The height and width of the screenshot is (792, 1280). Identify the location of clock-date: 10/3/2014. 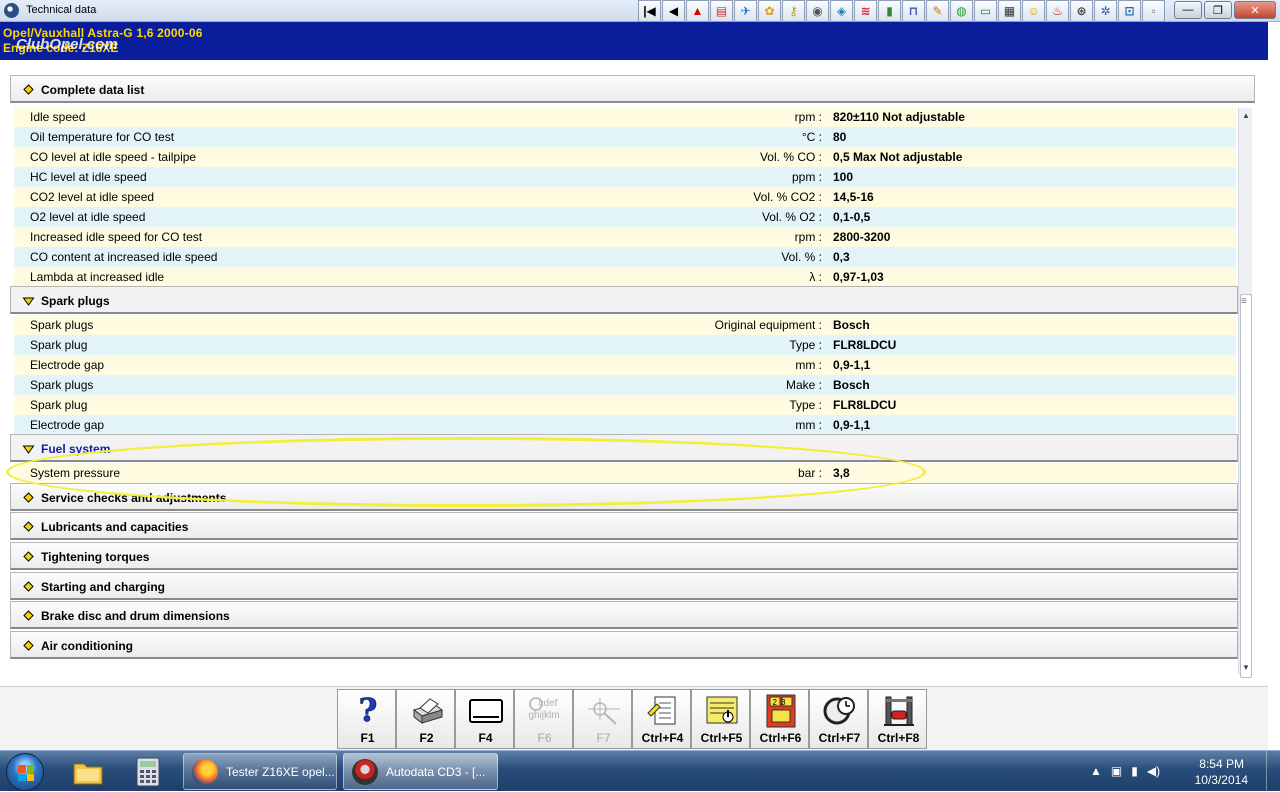
(1221, 780).